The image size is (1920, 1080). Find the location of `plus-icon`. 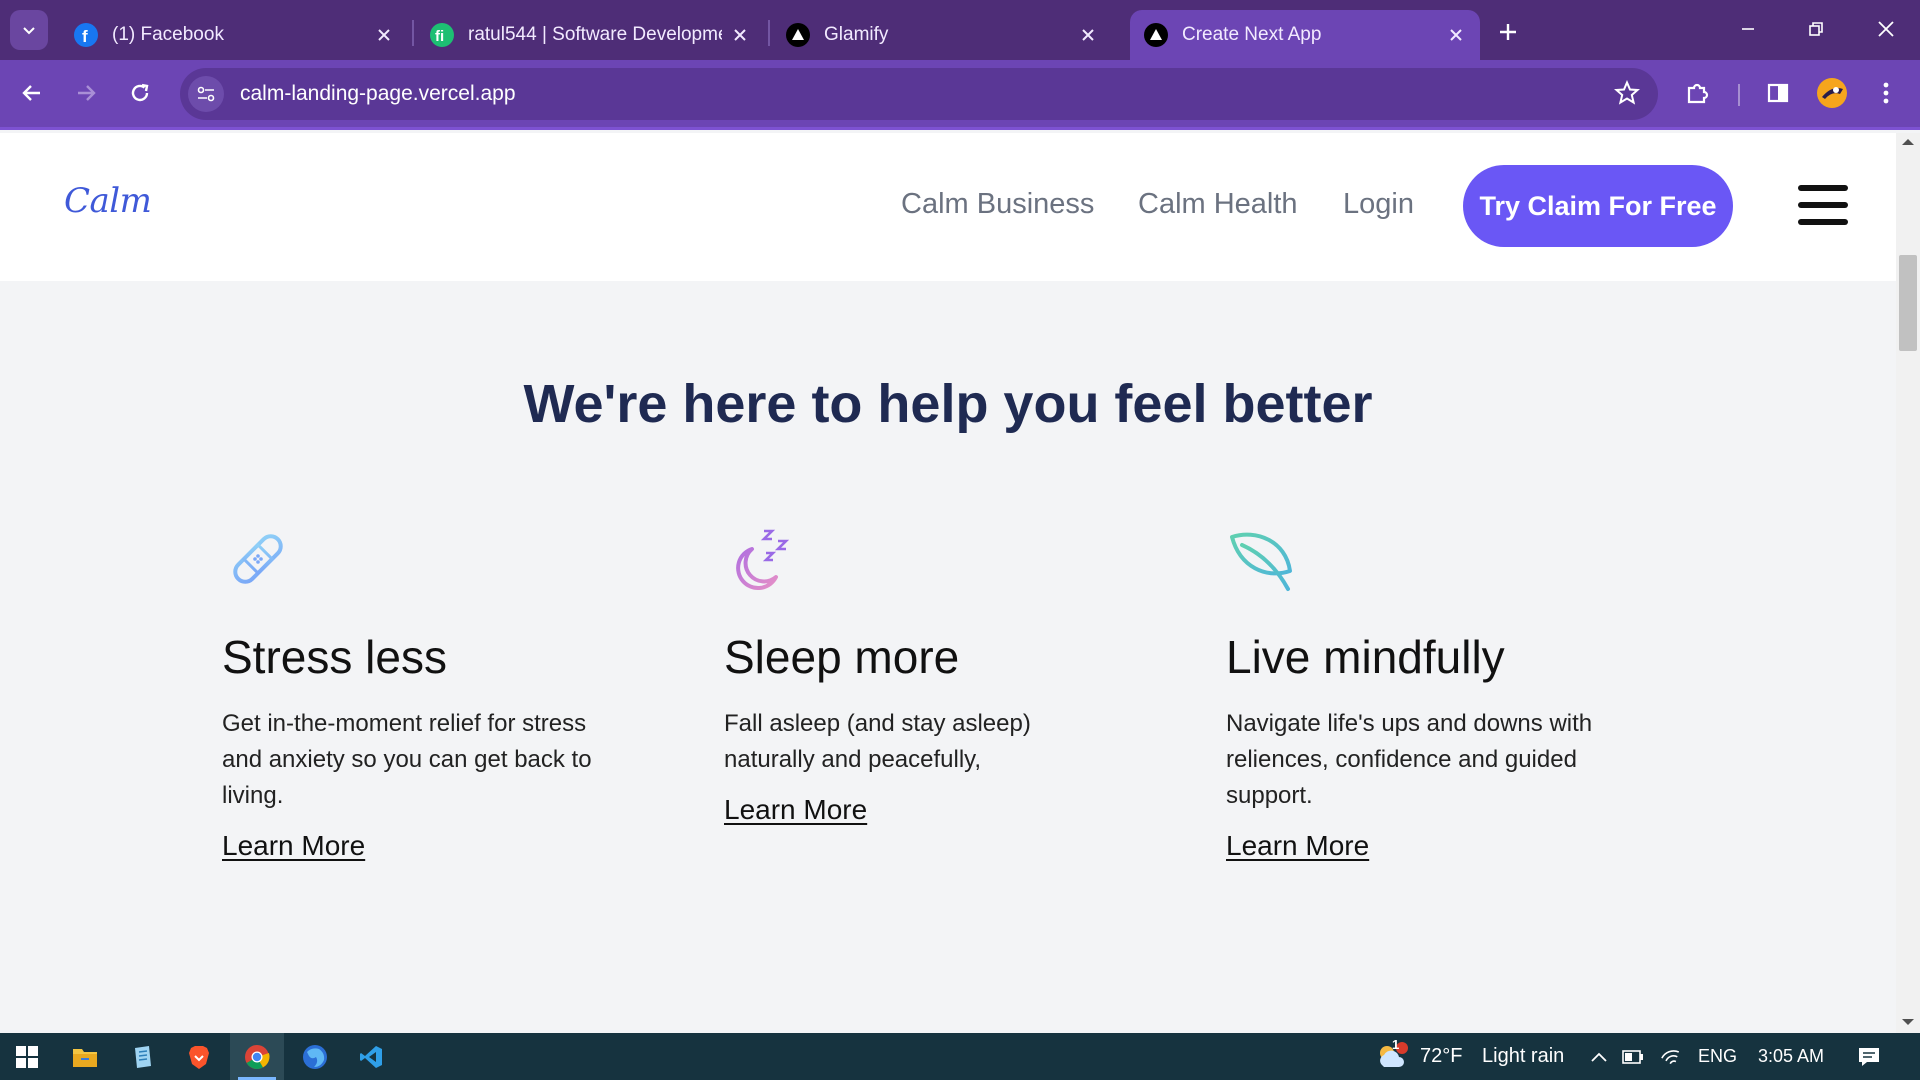

plus-icon is located at coordinates (1508, 32).